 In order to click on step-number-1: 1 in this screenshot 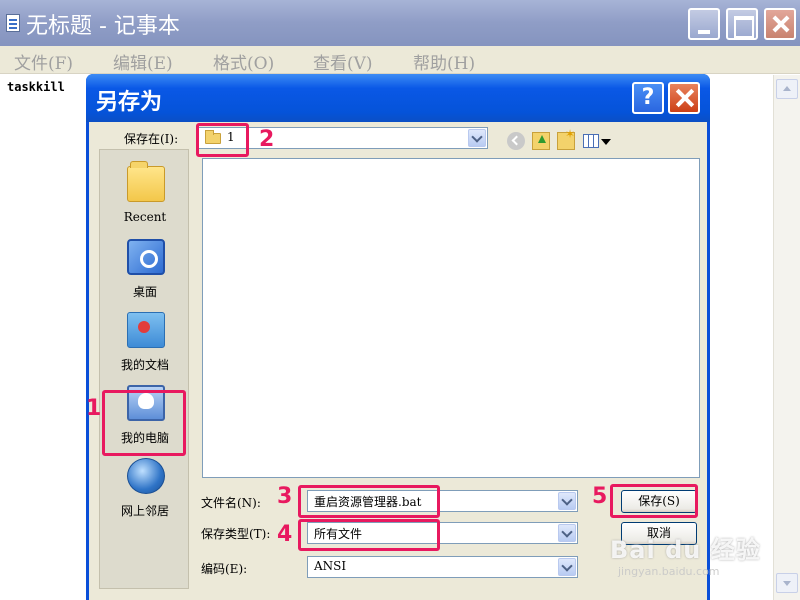, I will do `click(94, 408)`.